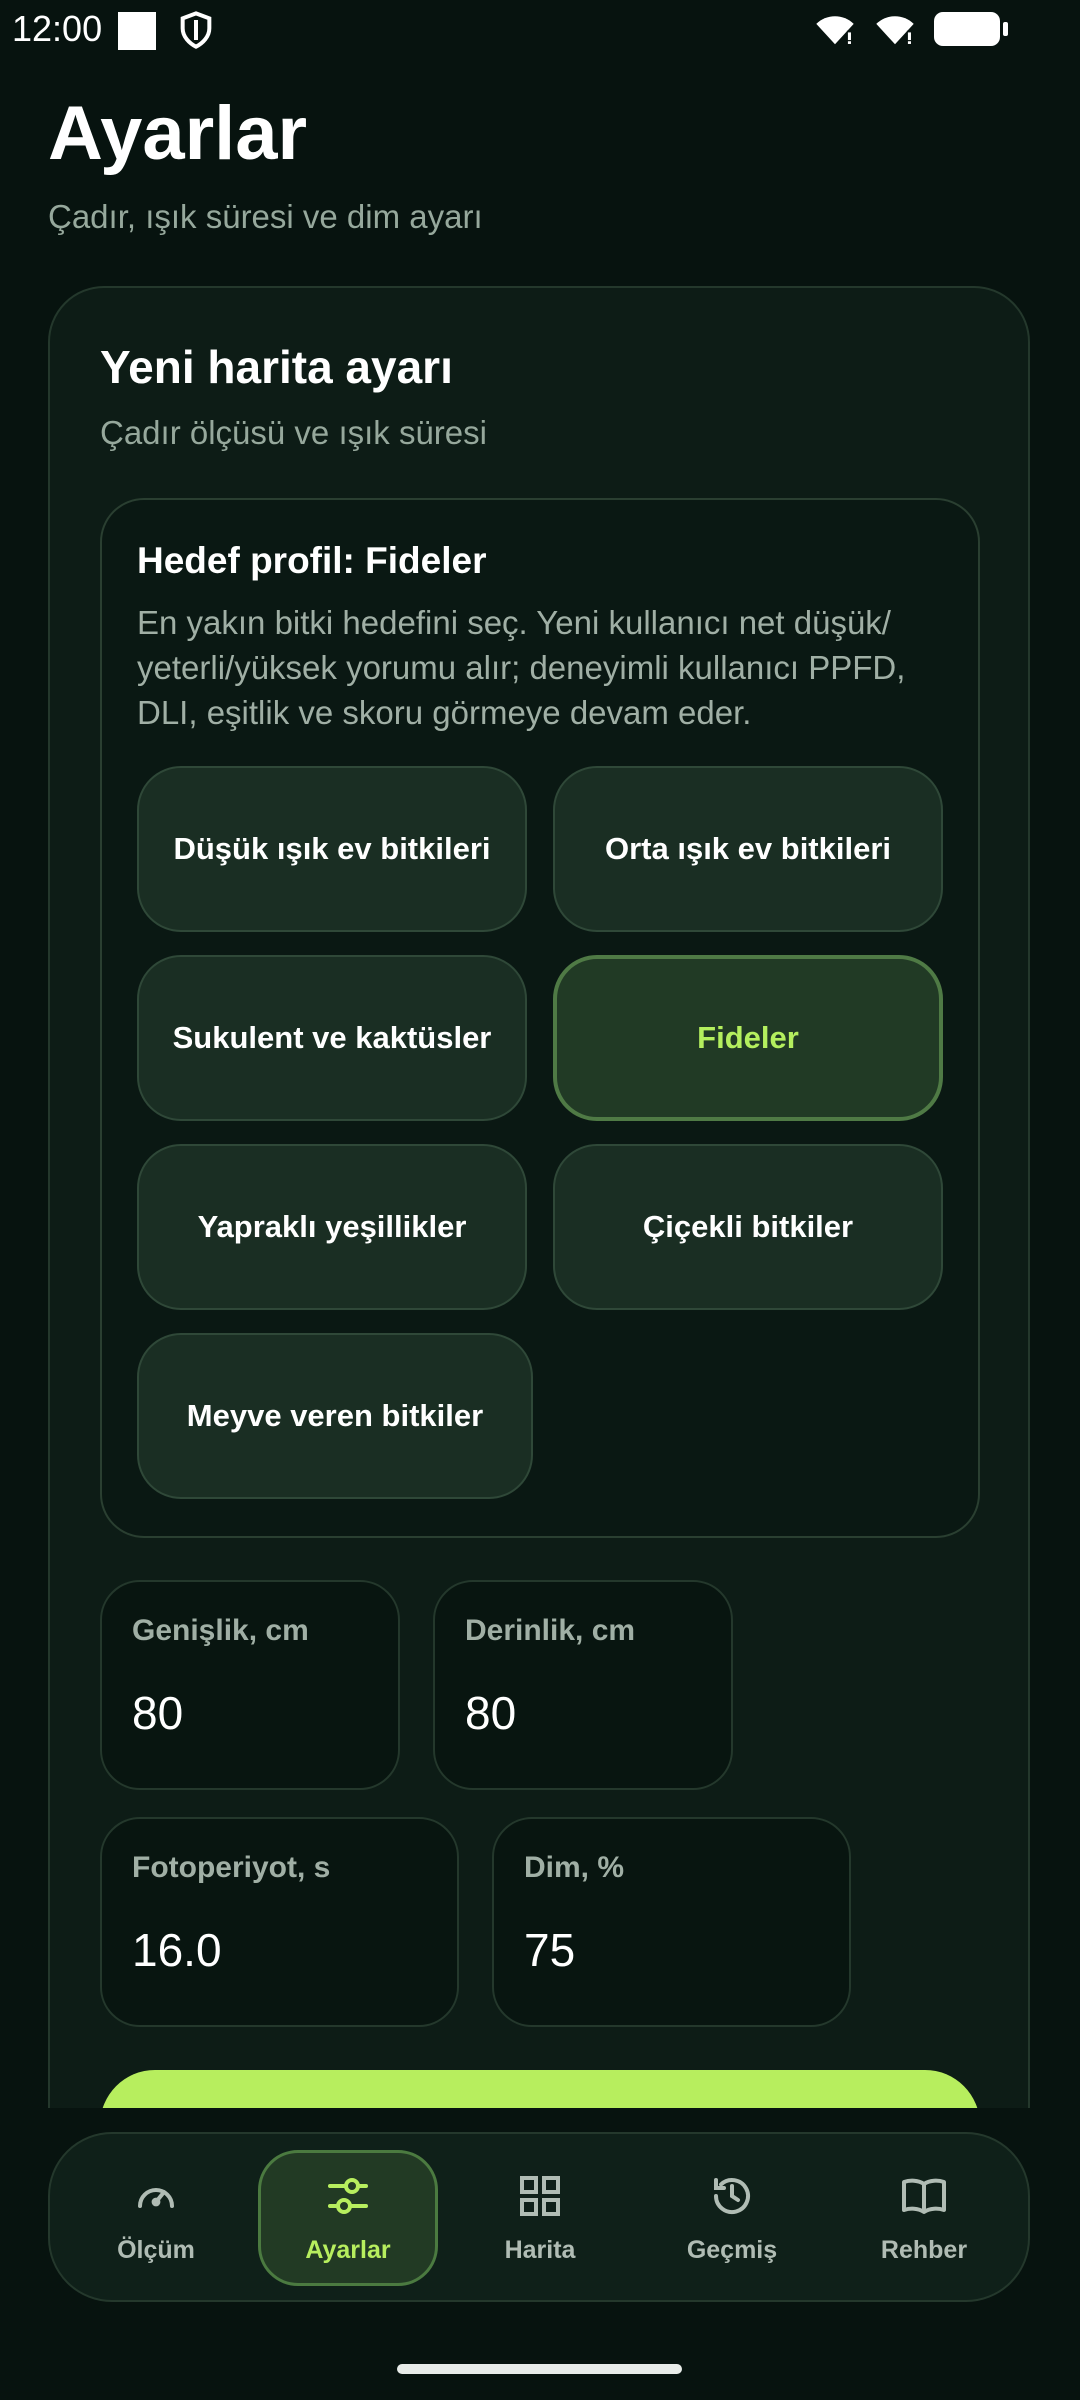 This screenshot has width=1080, height=2400. What do you see at coordinates (293, 432) in the screenshot?
I see `card-subtitle: Çadır ölçüsü ve ışık süresi` at bounding box center [293, 432].